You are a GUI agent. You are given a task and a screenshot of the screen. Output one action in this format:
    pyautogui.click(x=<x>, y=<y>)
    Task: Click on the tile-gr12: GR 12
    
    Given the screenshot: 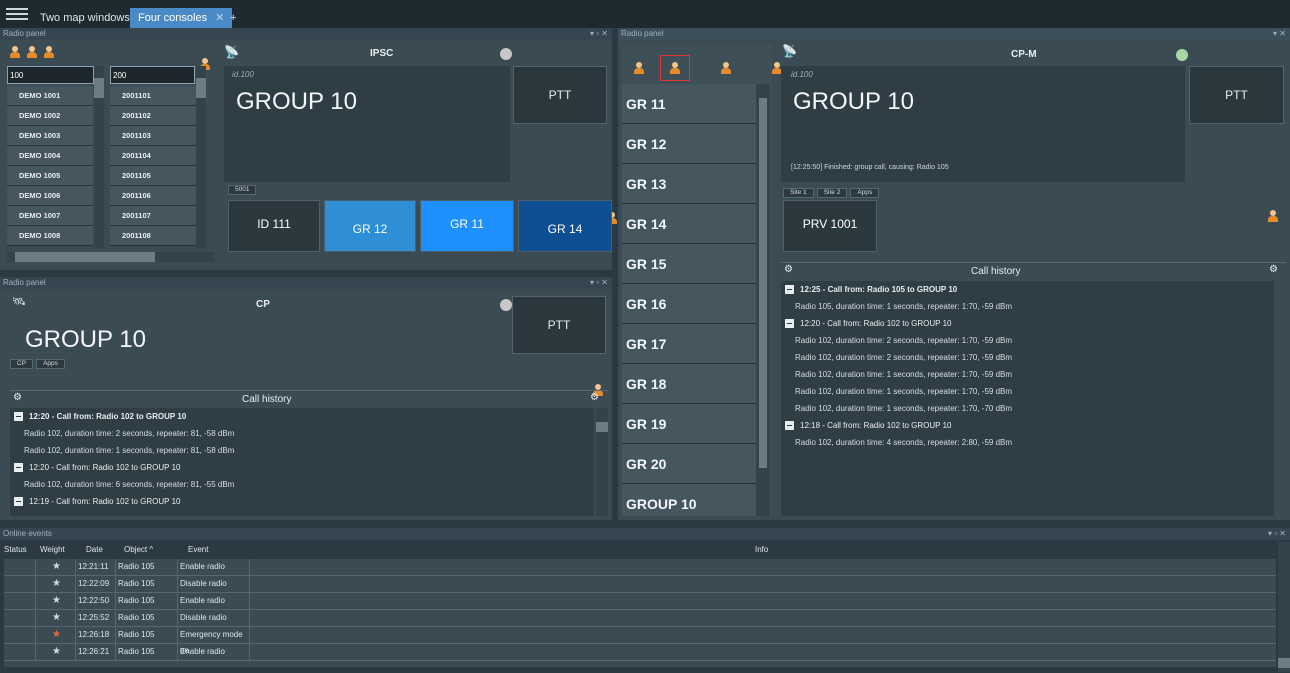 What is the action you would take?
    pyautogui.click(x=370, y=226)
    